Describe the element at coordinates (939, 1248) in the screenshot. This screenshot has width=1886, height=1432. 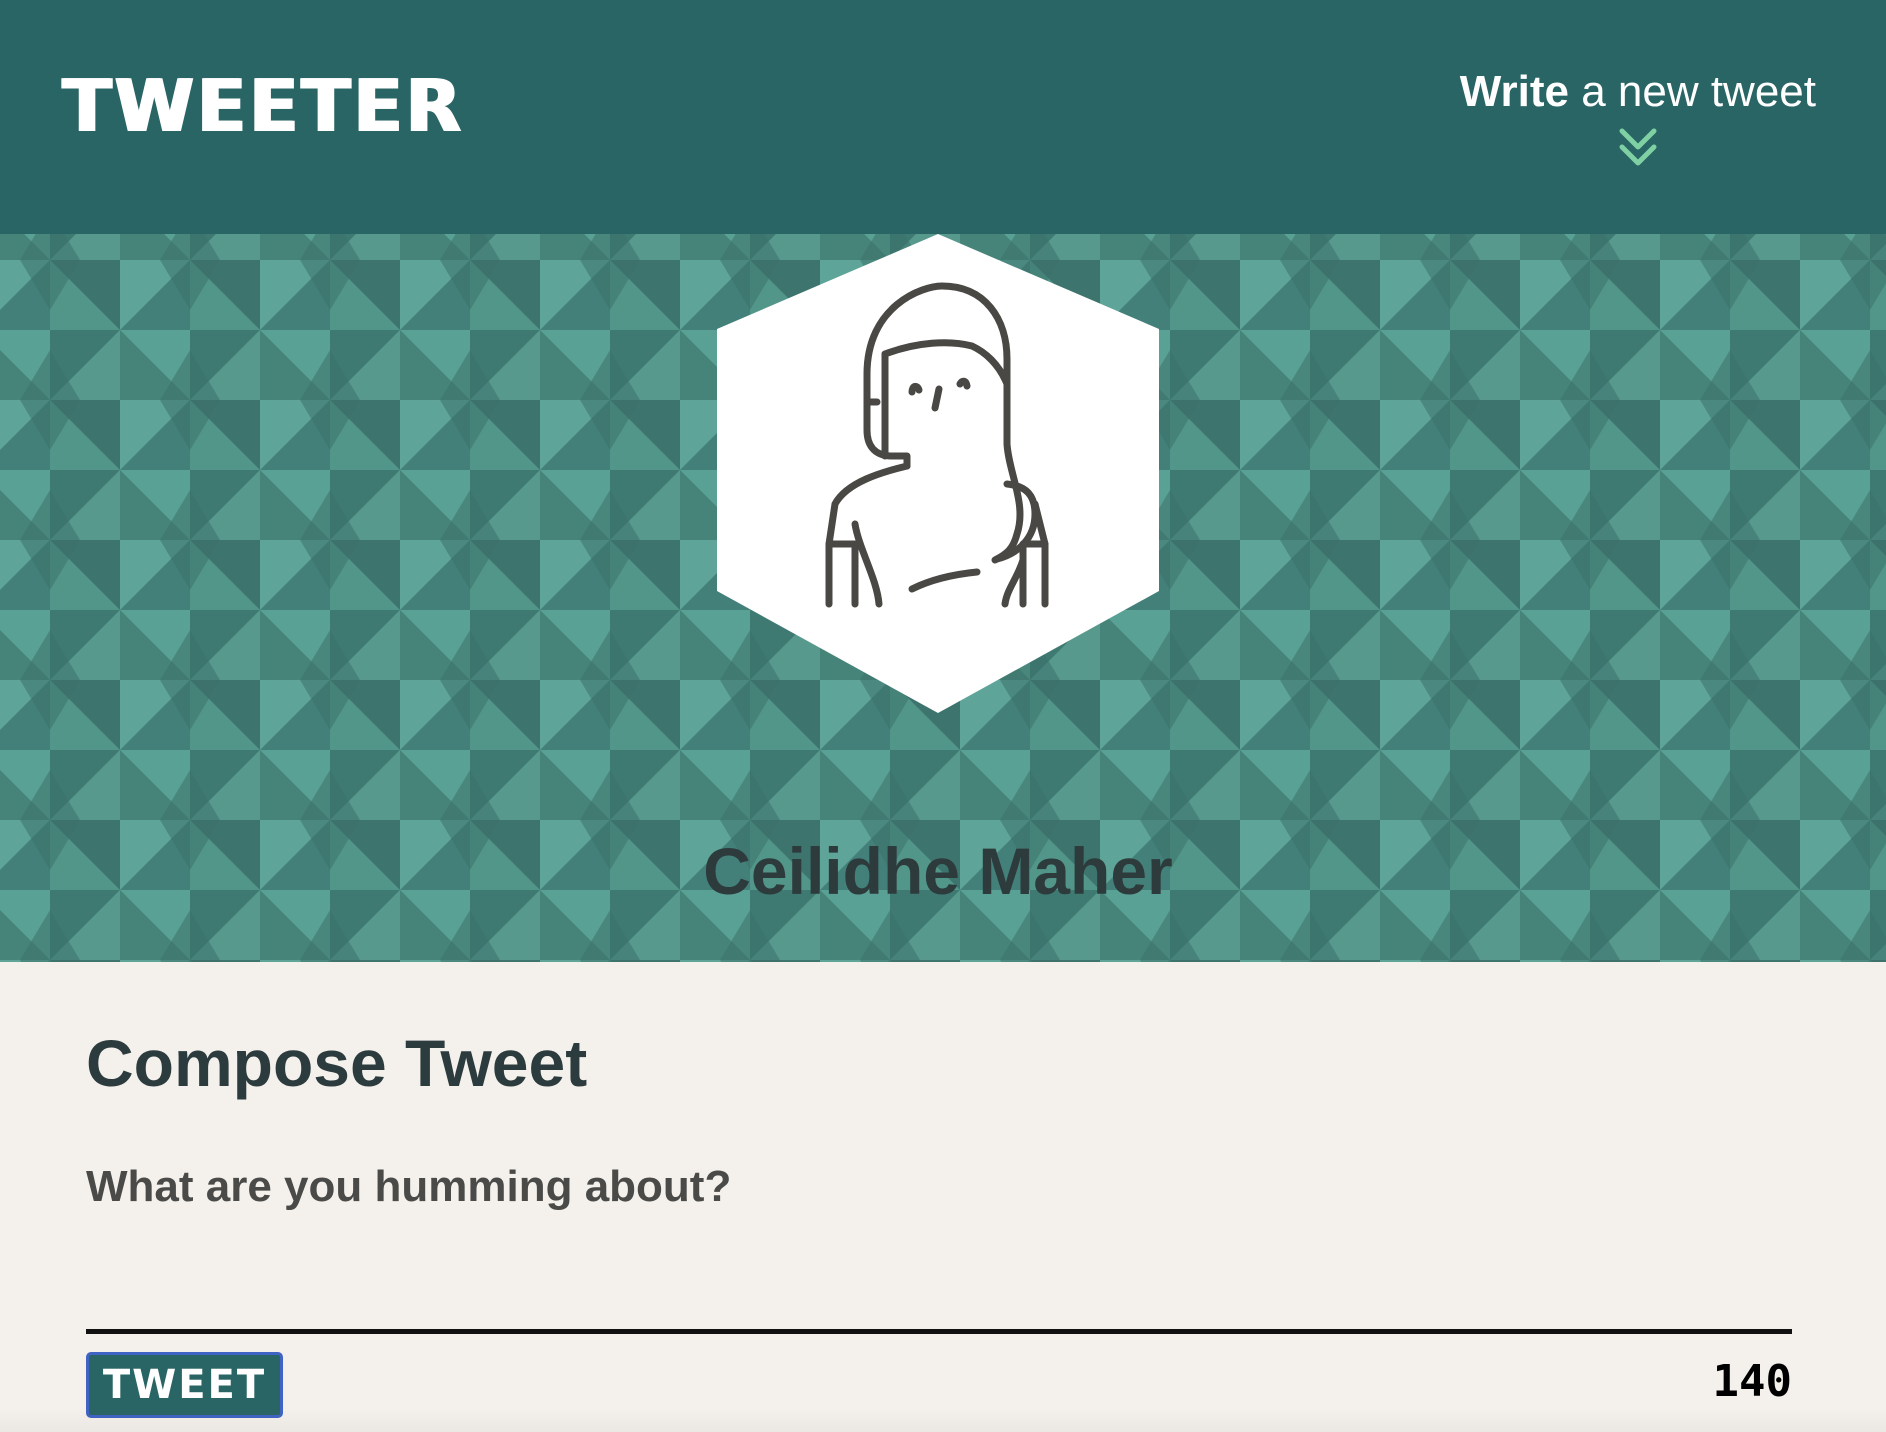
I see `tweet-textarea` at that location.